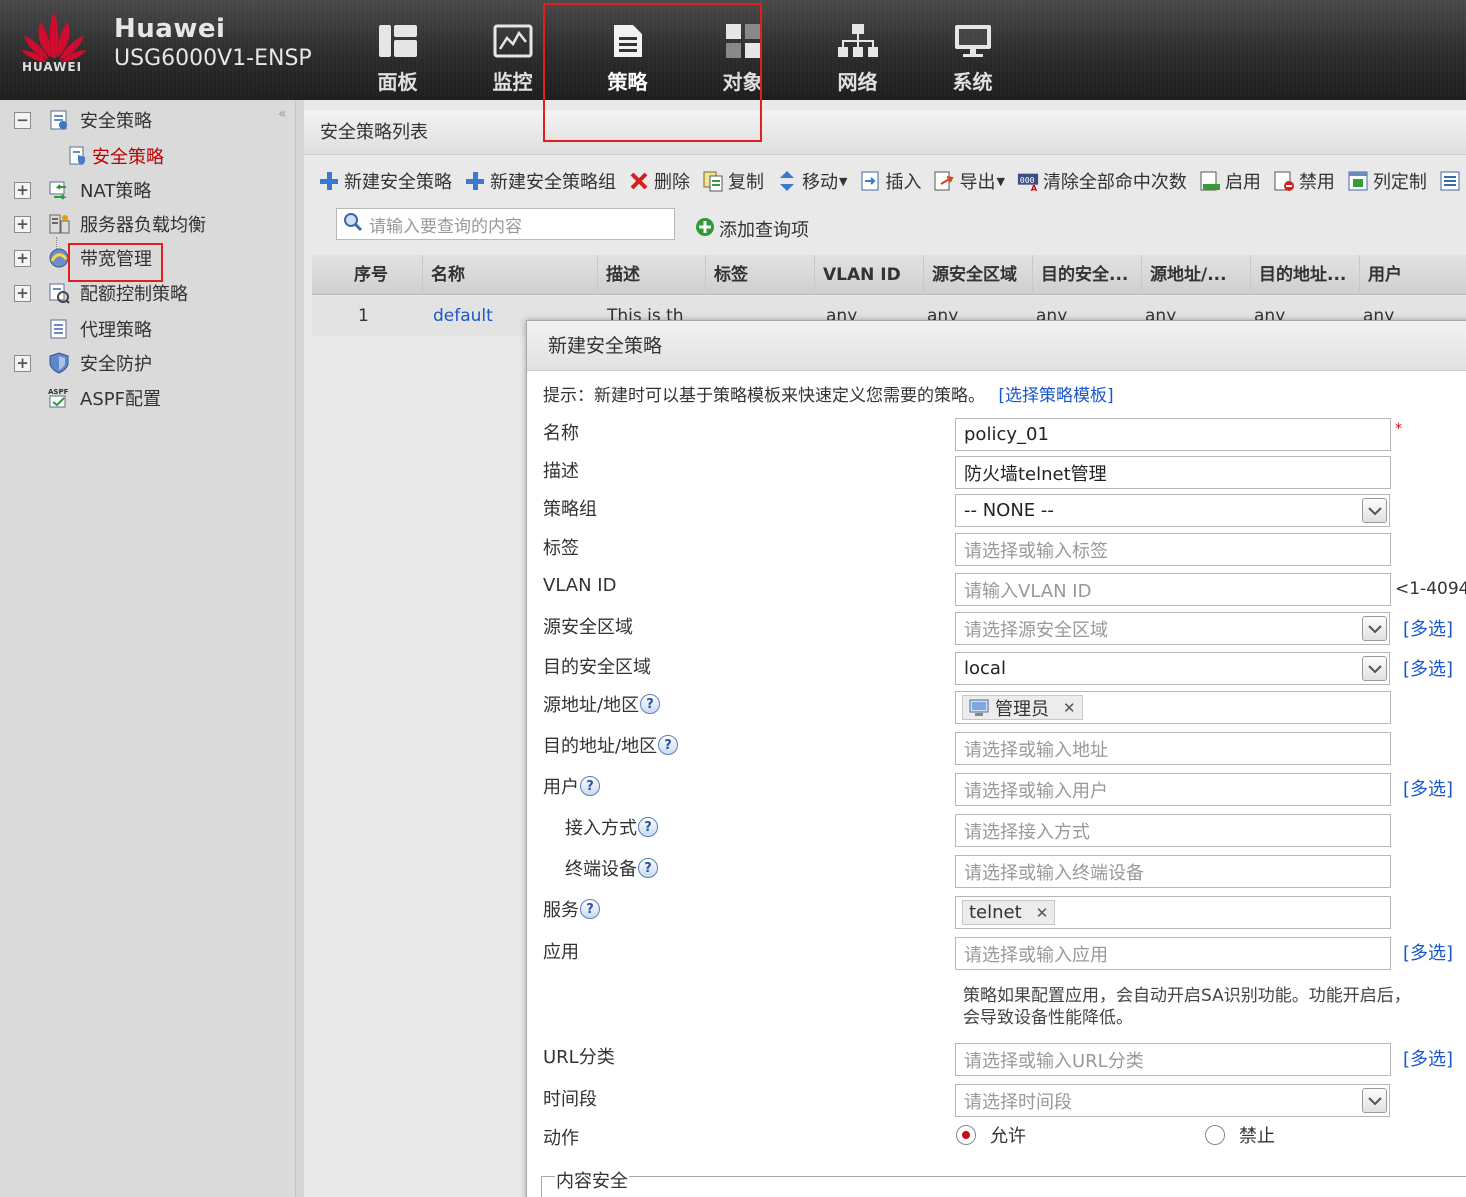 The image size is (1466, 1197). I want to click on terminal-field: 请选择或输入终端设备, so click(1173, 871).